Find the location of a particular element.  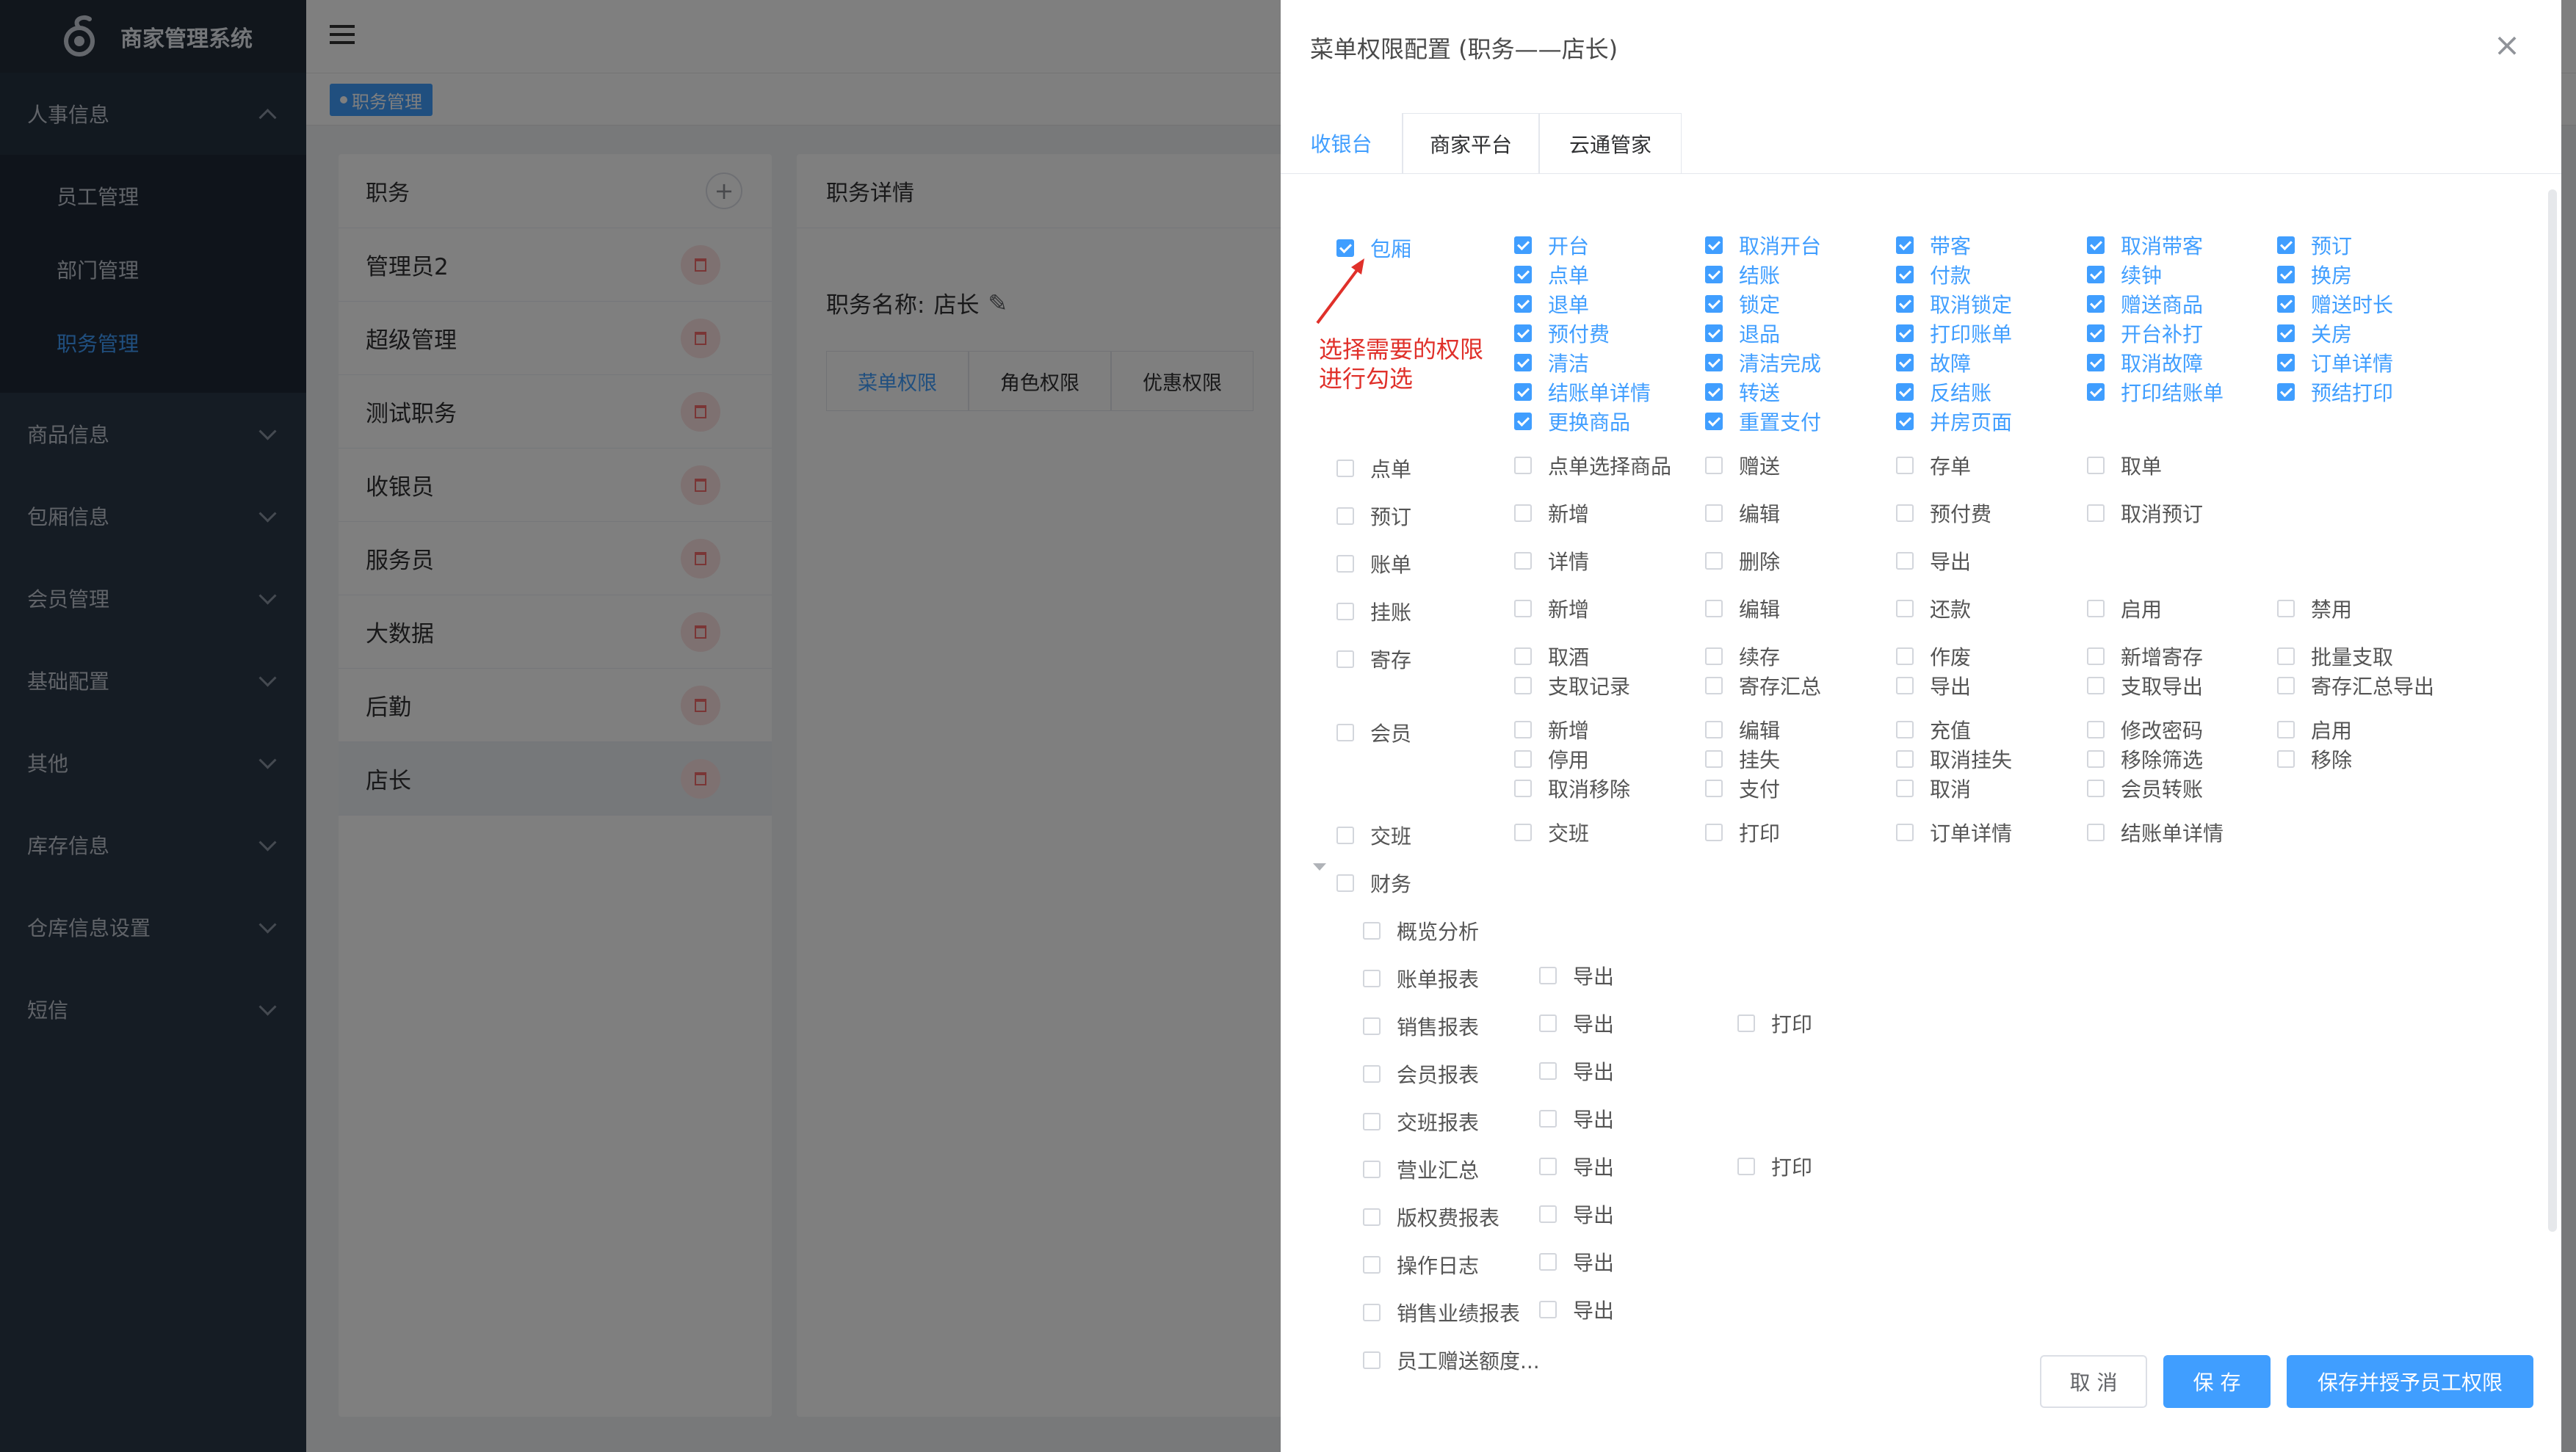

tab-merchant-platform: 商家平台 is located at coordinates (1471, 143).